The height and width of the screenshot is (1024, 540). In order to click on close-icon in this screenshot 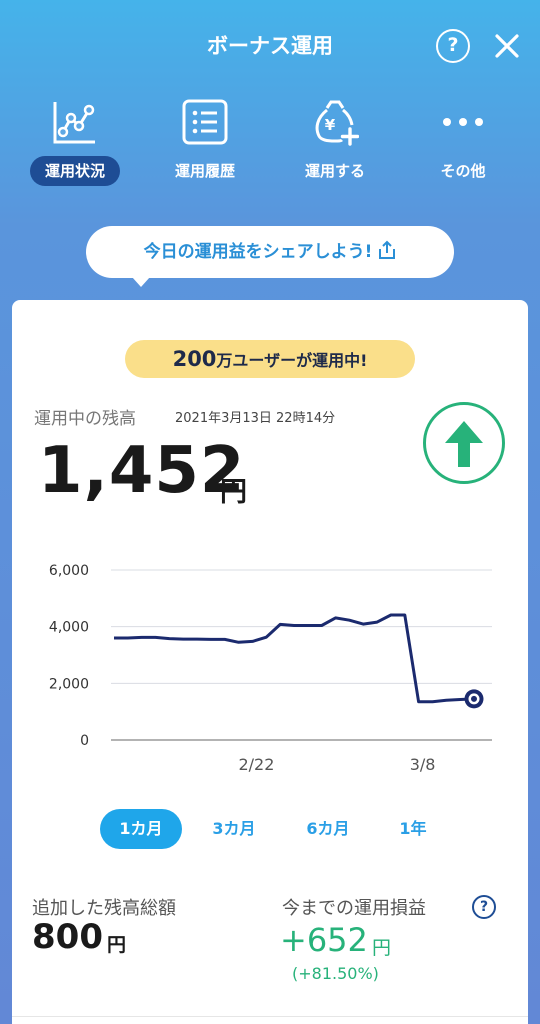, I will do `click(507, 46)`.